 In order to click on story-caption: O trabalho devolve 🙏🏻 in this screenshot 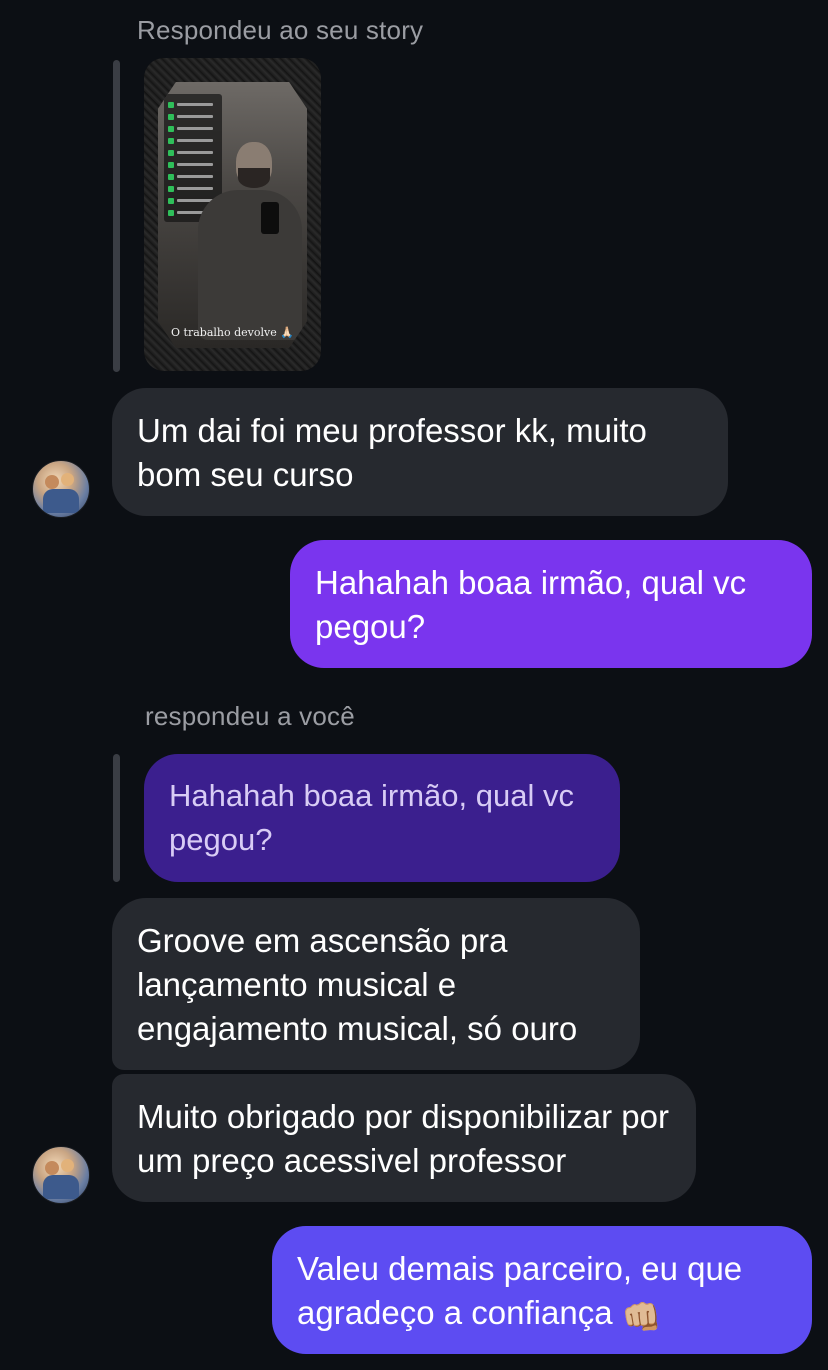, I will do `click(232, 332)`.